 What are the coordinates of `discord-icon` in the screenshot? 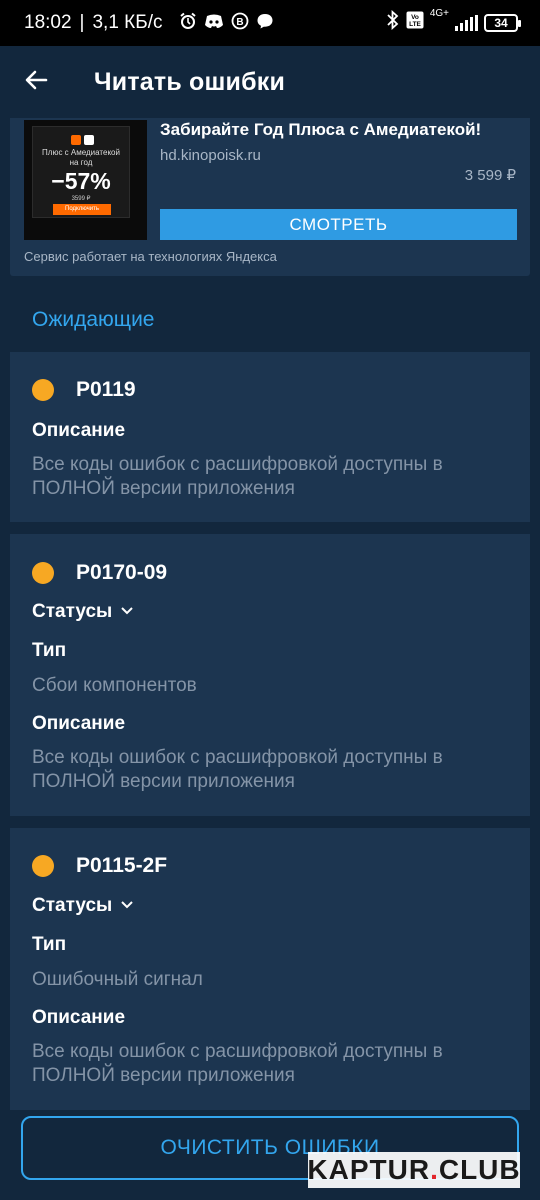 It's located at (214, 23).